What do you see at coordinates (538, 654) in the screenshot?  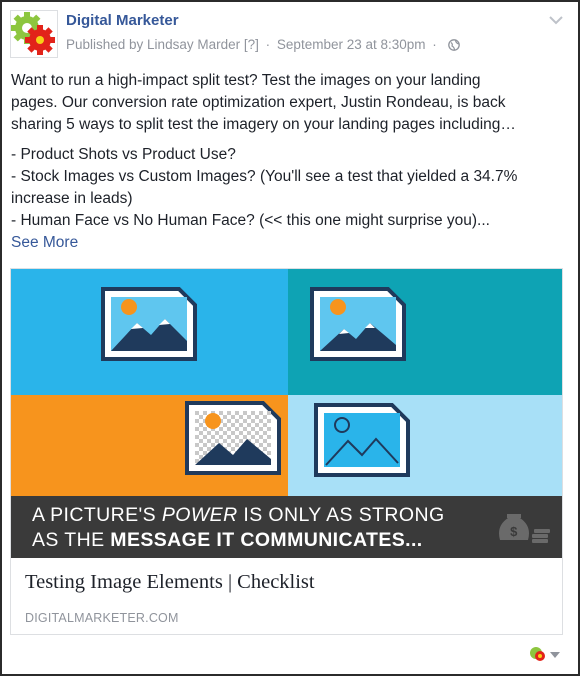 I see `page-avatar-icon` at bounding box center [538, 654].